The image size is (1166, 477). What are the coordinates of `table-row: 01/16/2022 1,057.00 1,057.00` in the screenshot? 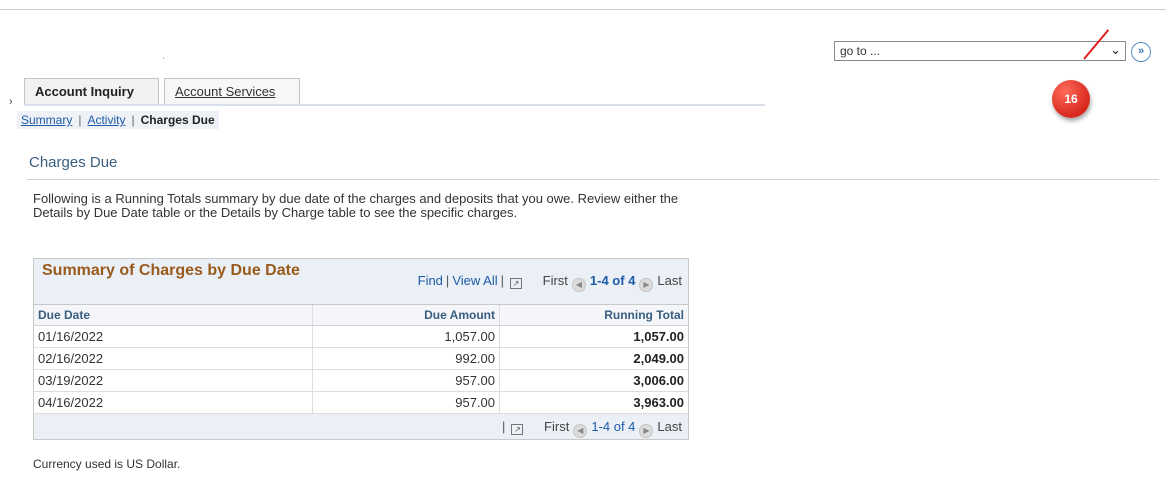 It's located at (361, 336).